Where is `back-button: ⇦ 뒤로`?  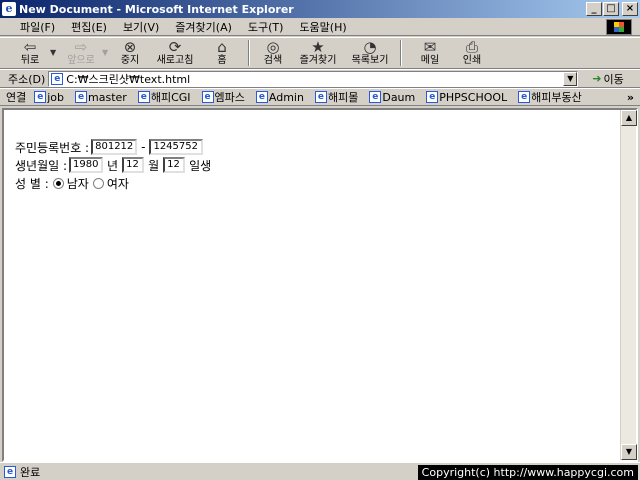
back-button: ⇦ 뒤로 is located at coordinates (30, 53).